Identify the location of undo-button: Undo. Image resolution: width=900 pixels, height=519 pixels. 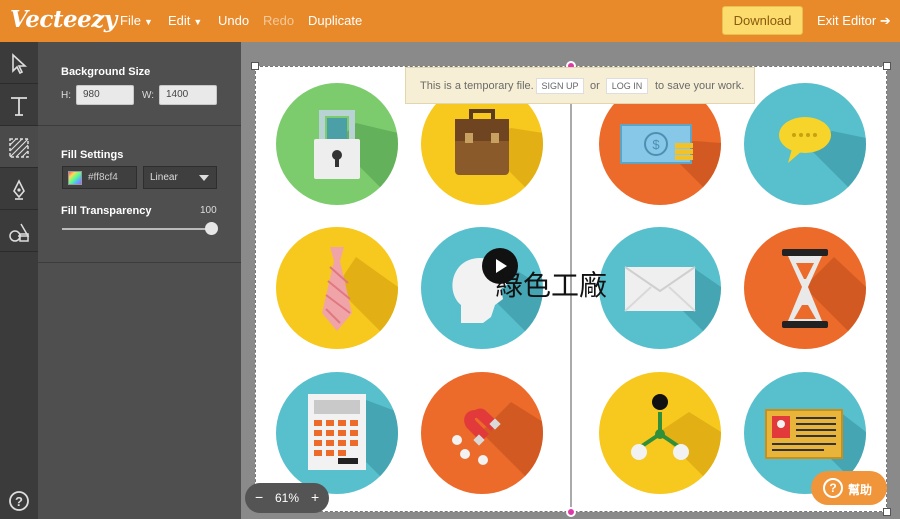
(233, 20).